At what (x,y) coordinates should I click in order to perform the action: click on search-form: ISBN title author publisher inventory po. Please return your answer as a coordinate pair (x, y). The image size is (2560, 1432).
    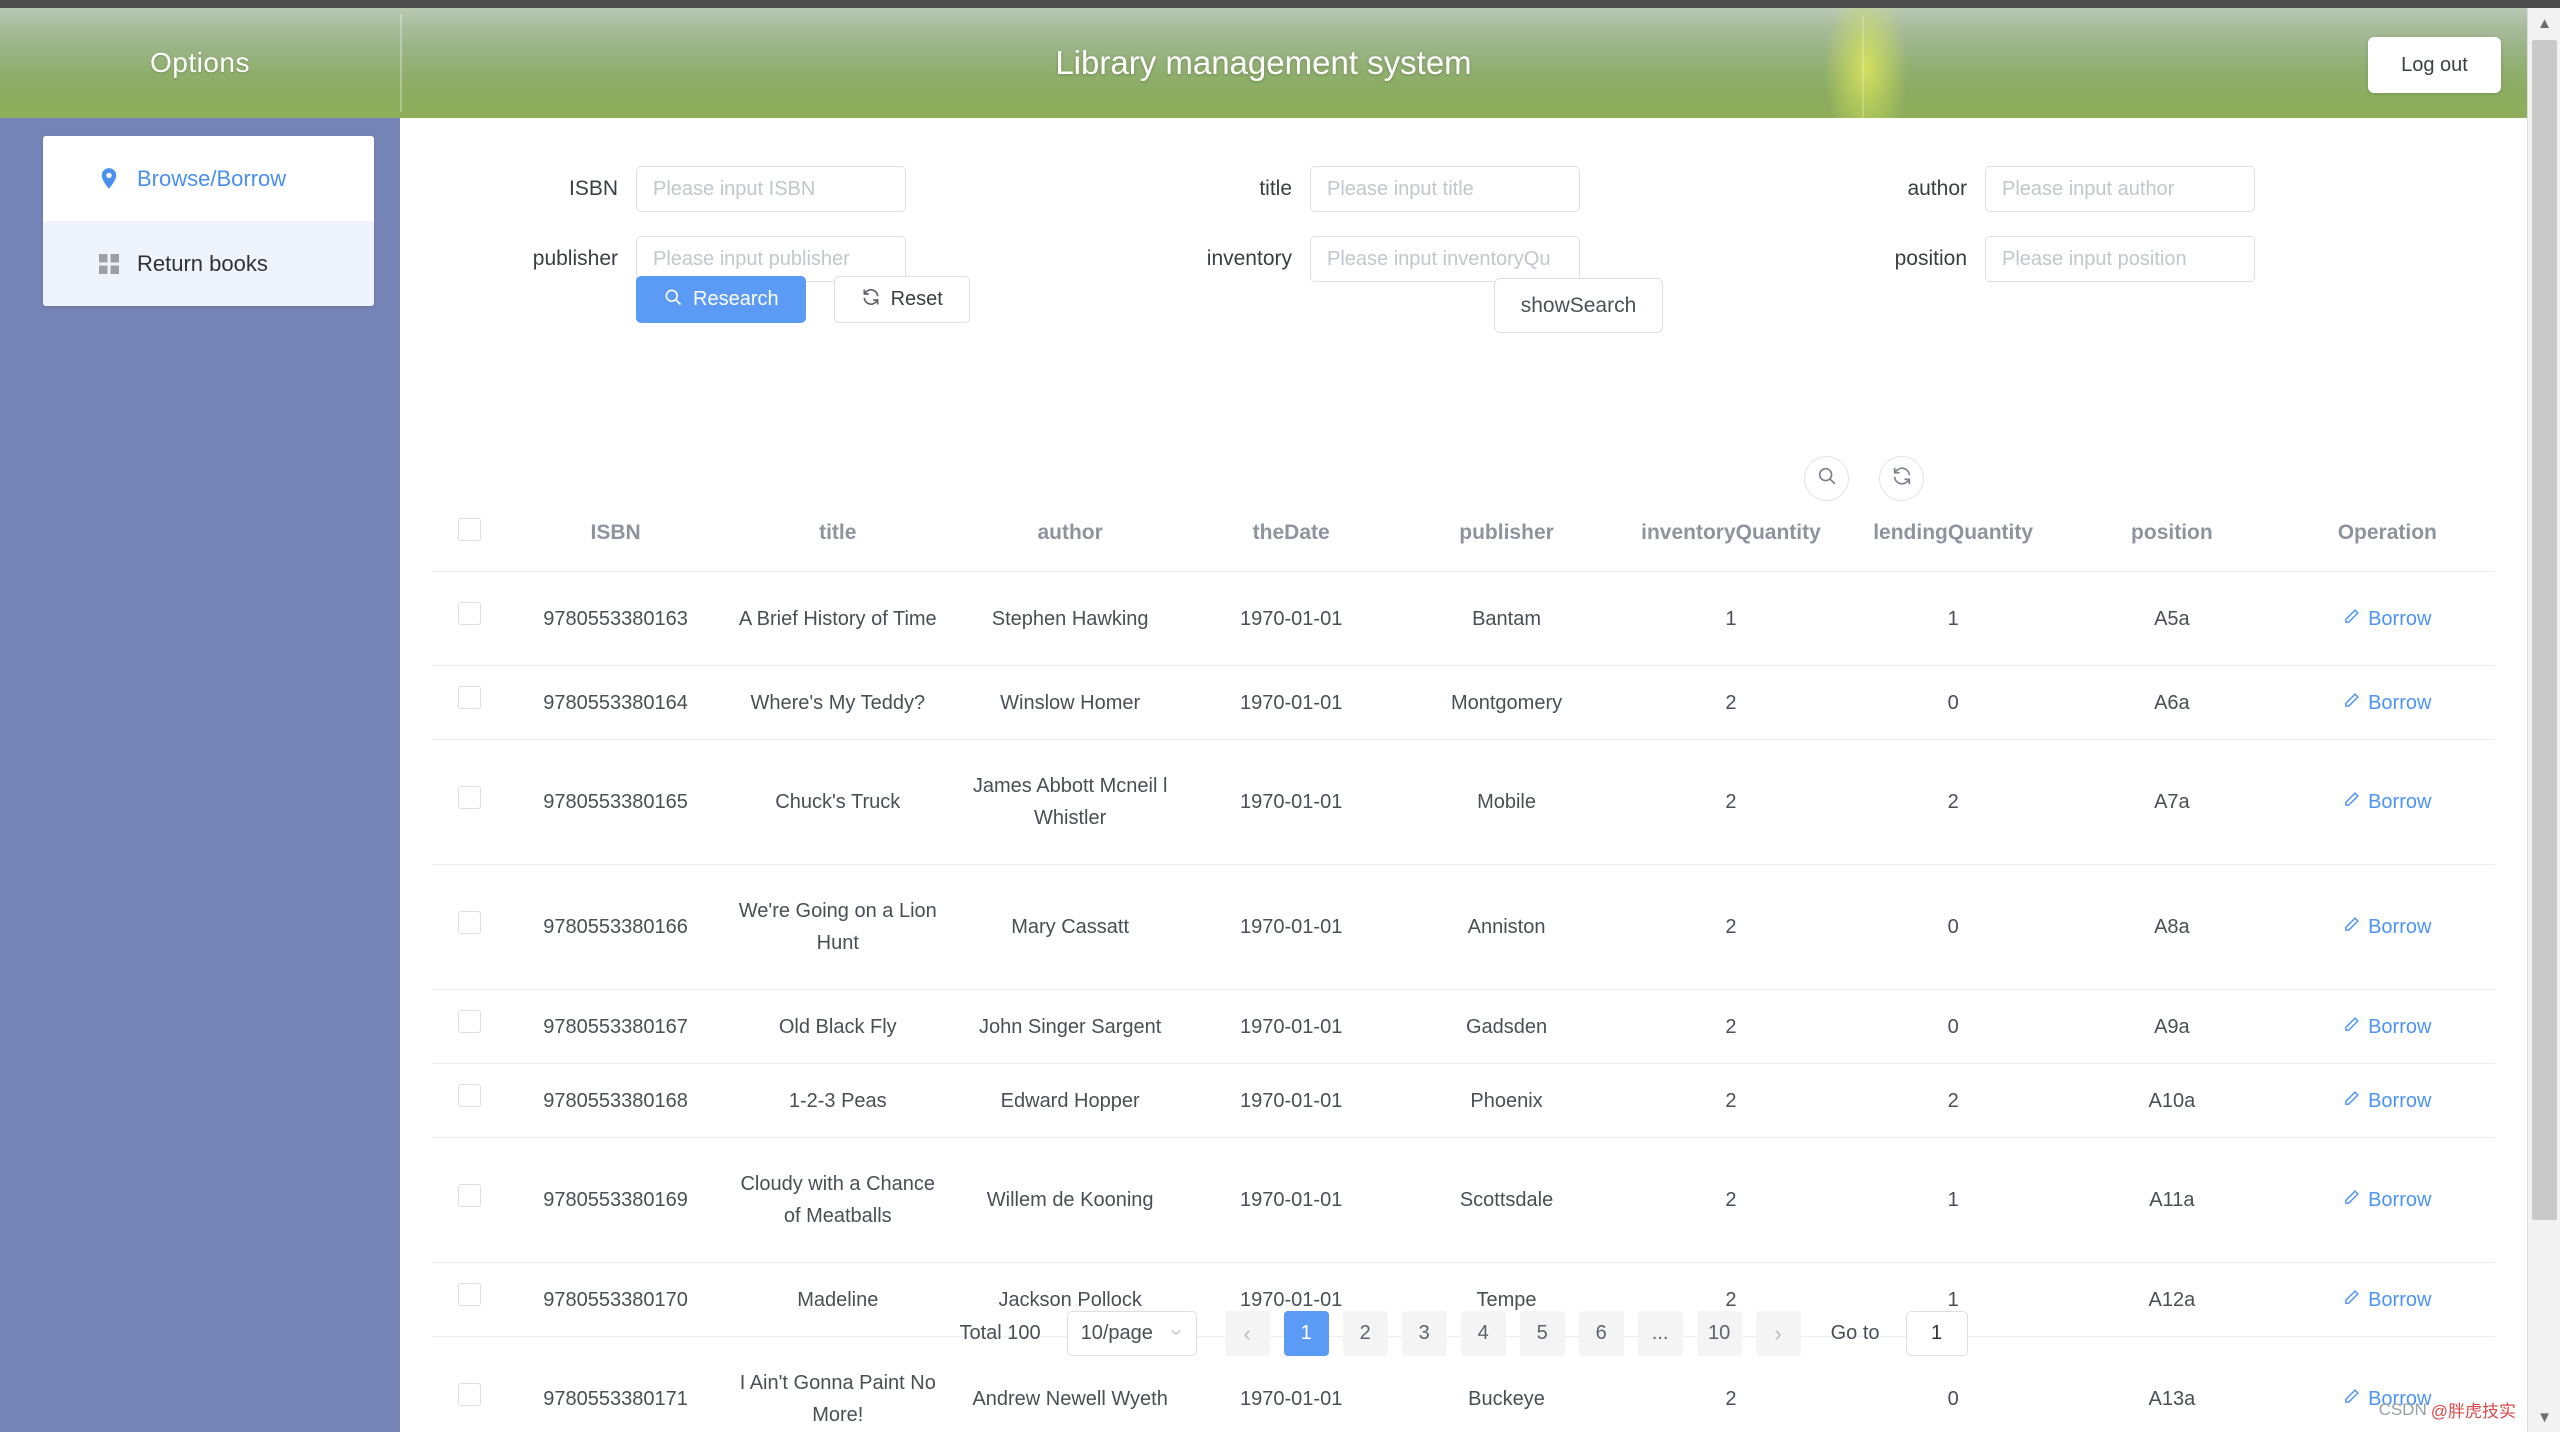
    Looking at the image, I should click on (1463, 225).